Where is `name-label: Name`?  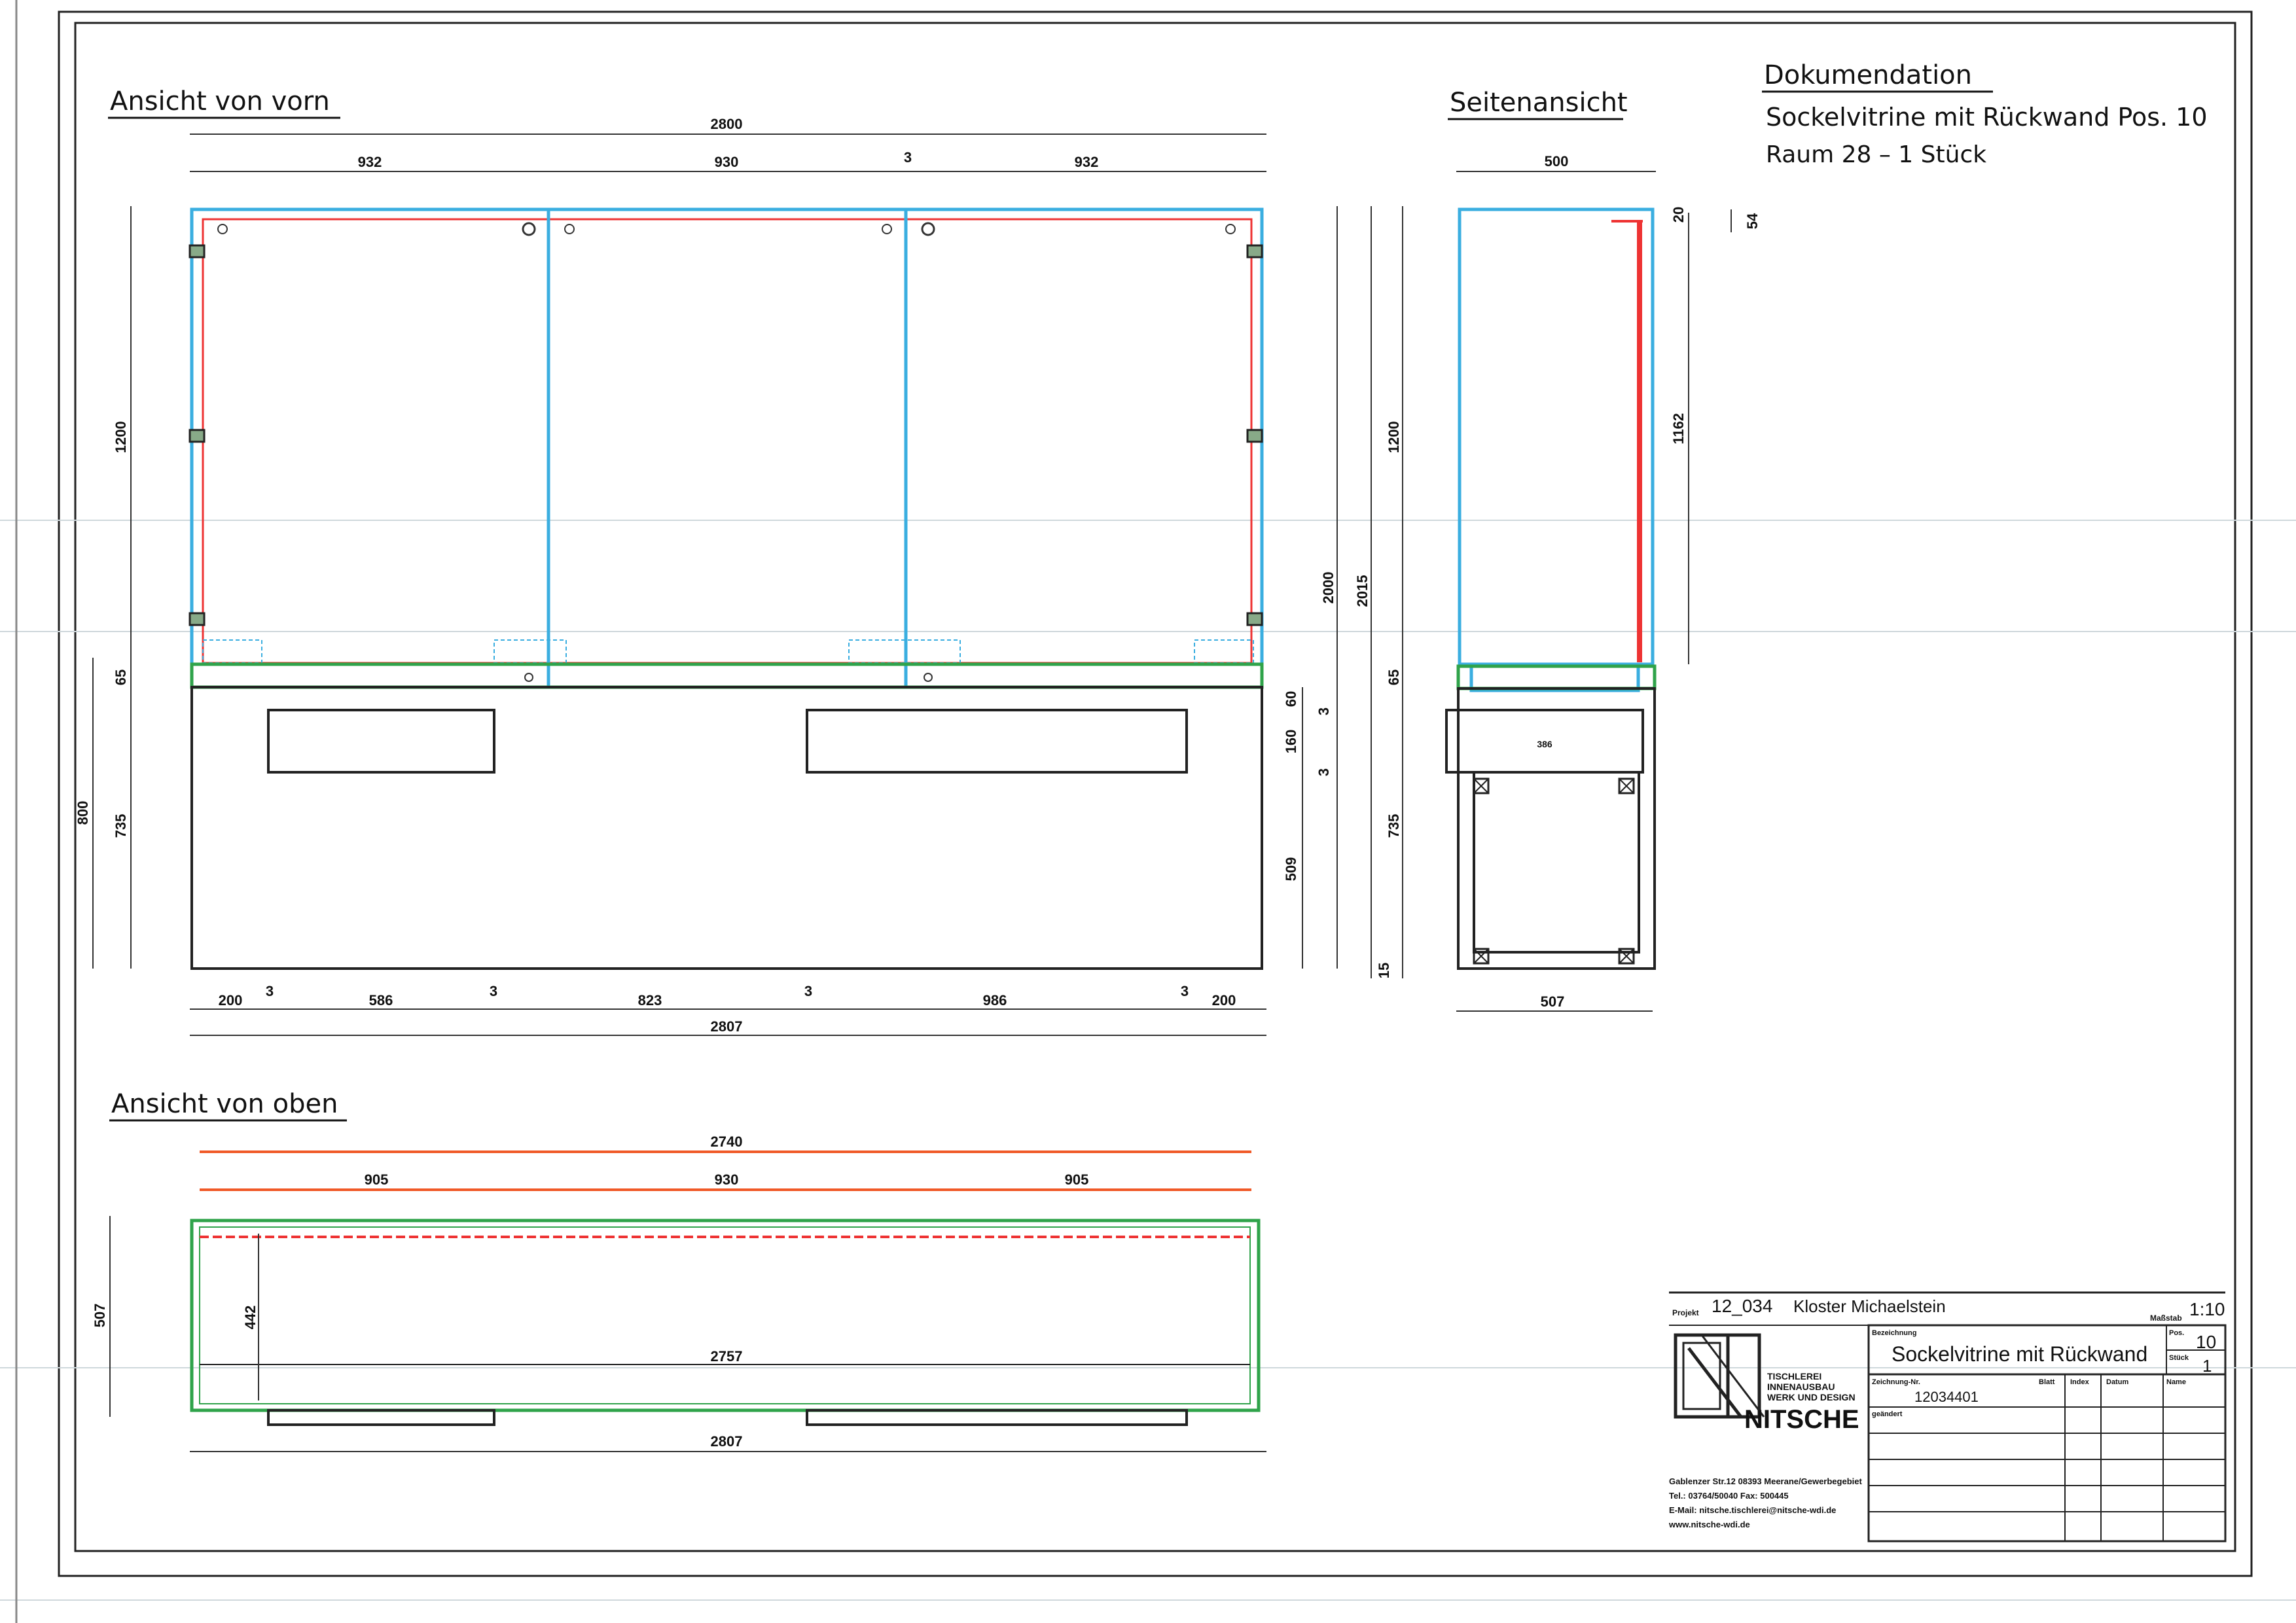
name-label: Name is located at coordinates (2176, 1382).